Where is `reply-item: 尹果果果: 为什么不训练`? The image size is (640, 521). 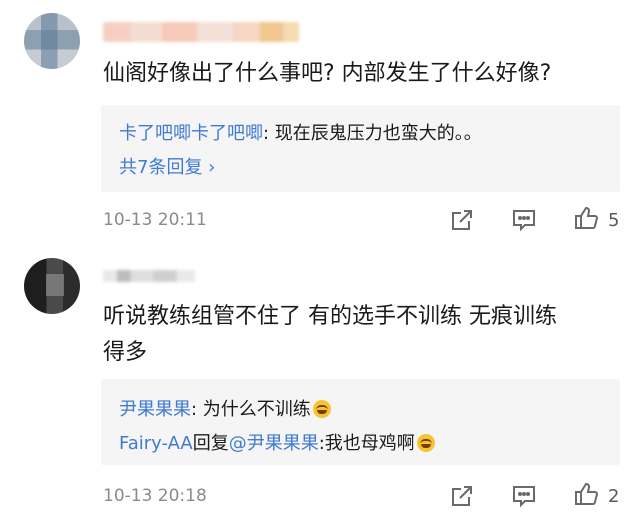
reply-item: 尹果果果: 为什么不训练 is located at coordinates (225, 408).